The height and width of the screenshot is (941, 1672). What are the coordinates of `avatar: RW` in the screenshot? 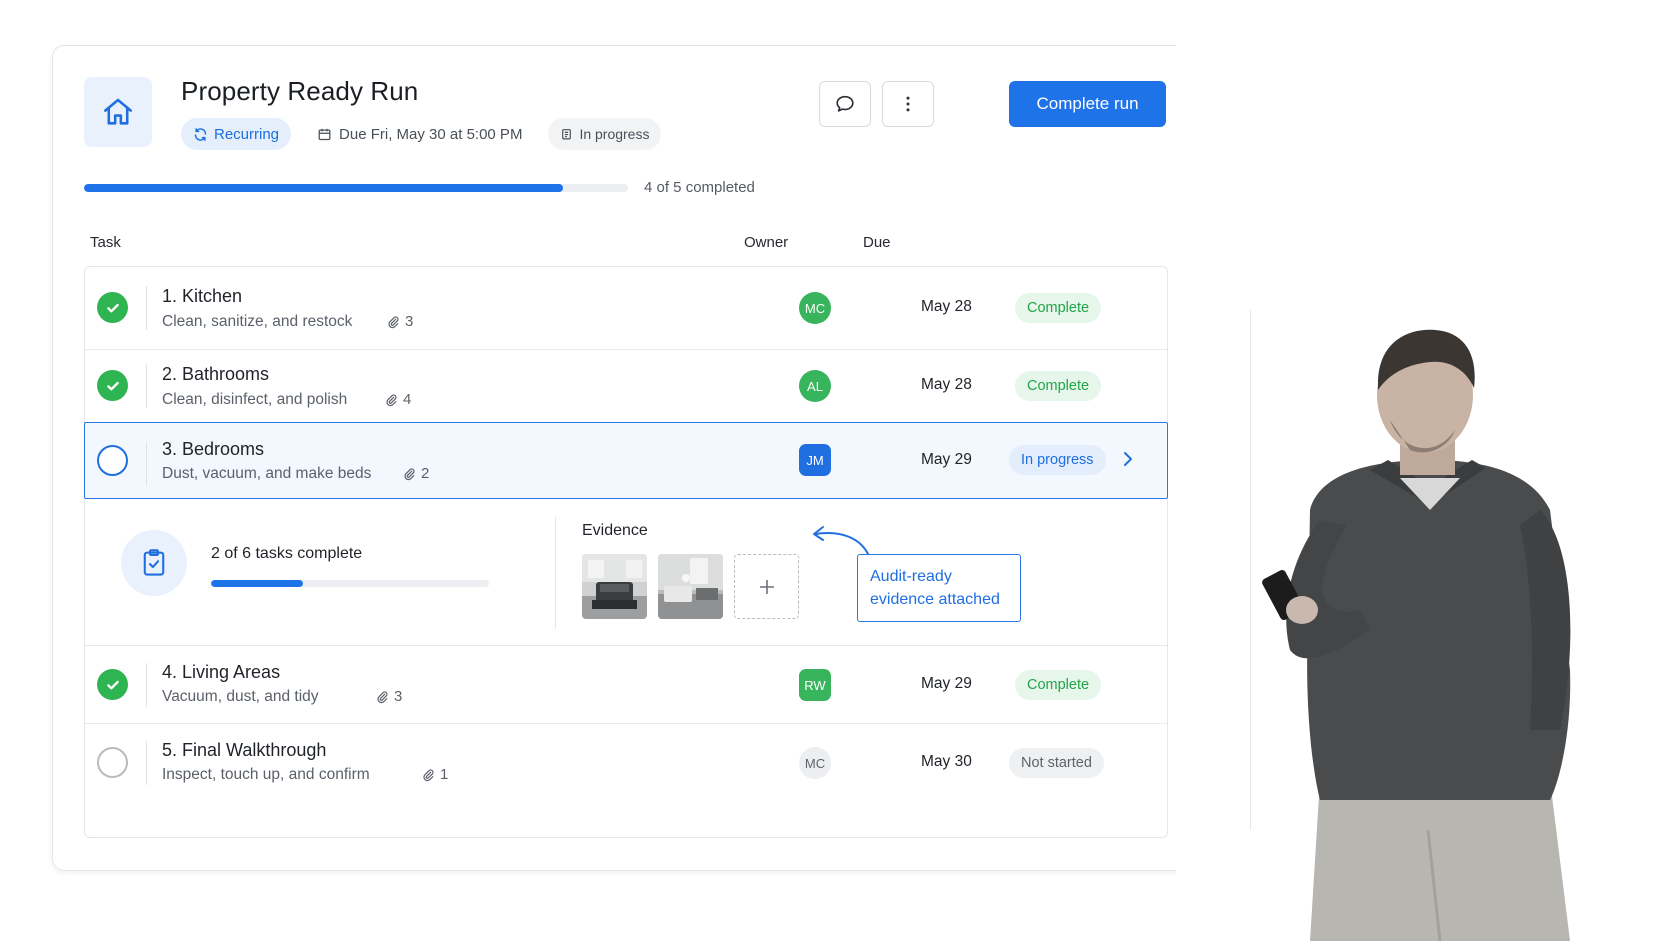 It's located at (815, 685).